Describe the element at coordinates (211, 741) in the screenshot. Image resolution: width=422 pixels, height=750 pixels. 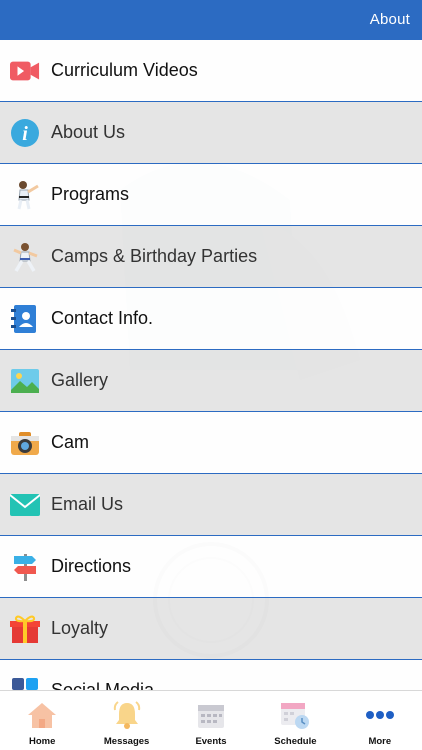
I see `tab-label: Events` at that location.